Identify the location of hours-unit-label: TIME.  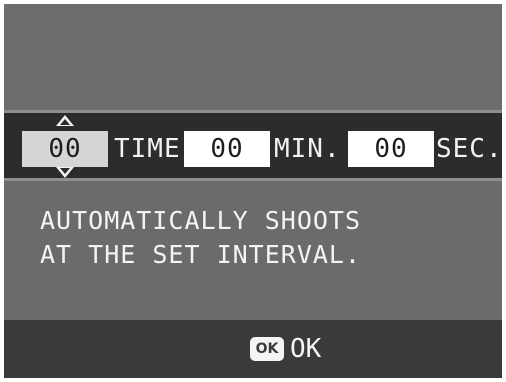
(147, 149).